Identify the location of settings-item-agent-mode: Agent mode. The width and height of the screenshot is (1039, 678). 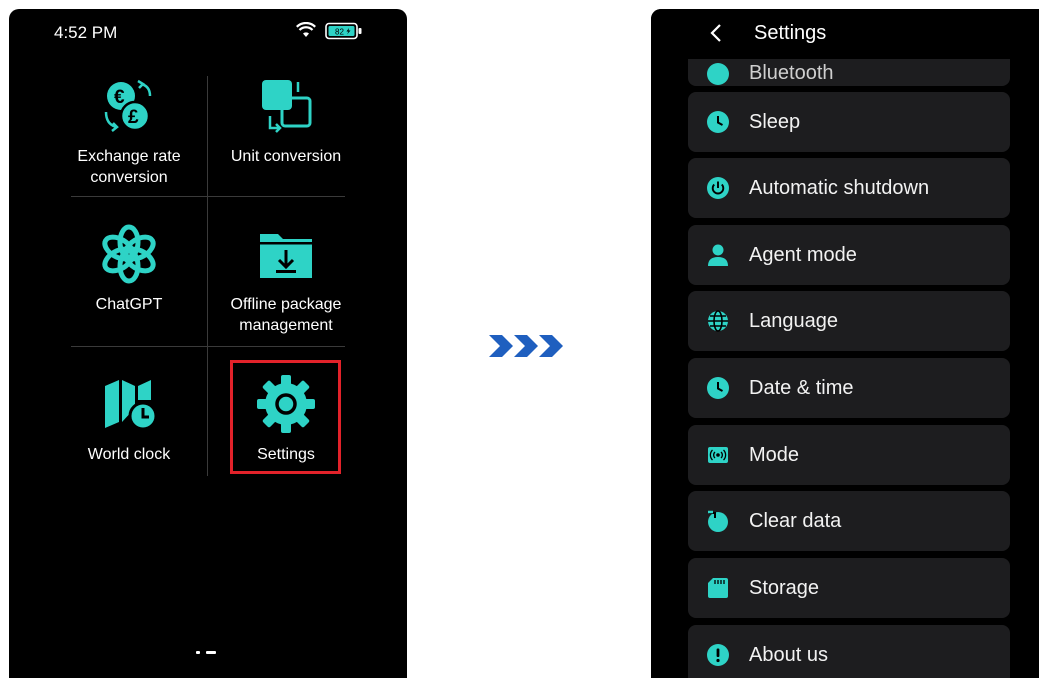
(849, 255).